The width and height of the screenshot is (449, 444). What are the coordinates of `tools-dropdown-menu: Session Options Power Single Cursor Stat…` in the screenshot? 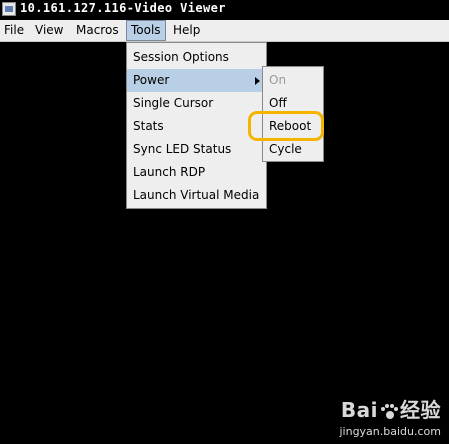 It's located at (196, 125).